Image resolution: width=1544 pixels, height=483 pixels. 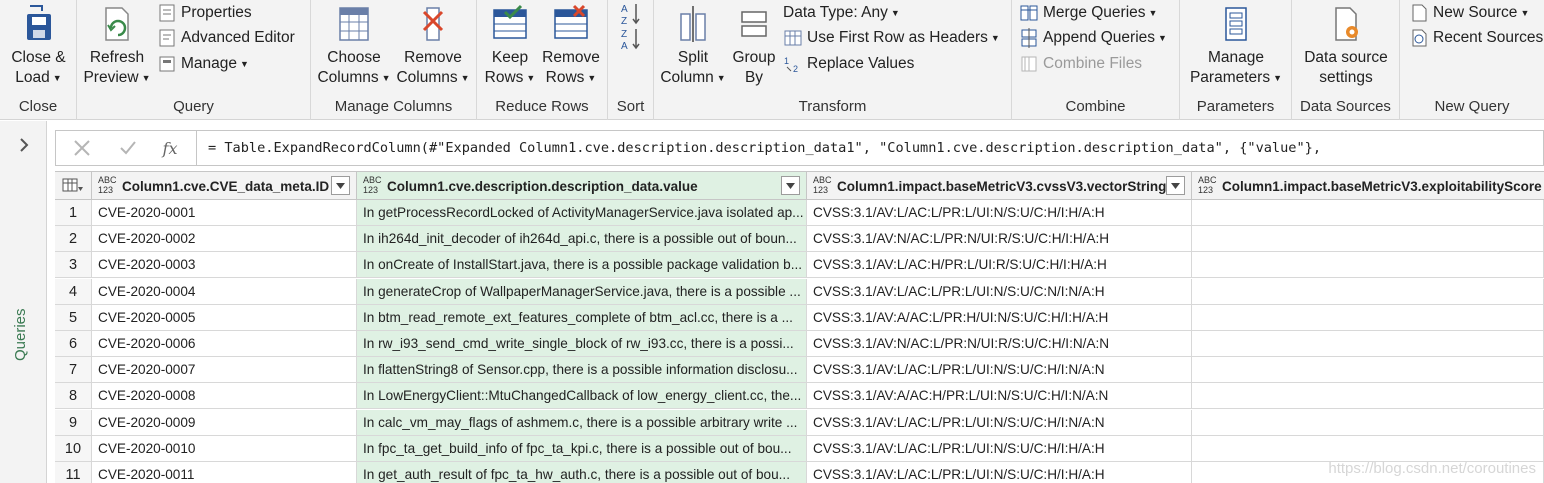 I want to click on remove-columns-icon, so click(x=433, y=24).